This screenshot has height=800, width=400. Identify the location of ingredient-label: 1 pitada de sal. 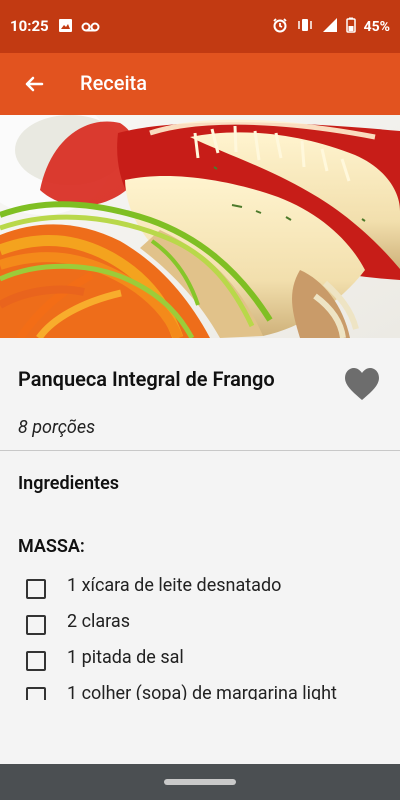
(125, 657).